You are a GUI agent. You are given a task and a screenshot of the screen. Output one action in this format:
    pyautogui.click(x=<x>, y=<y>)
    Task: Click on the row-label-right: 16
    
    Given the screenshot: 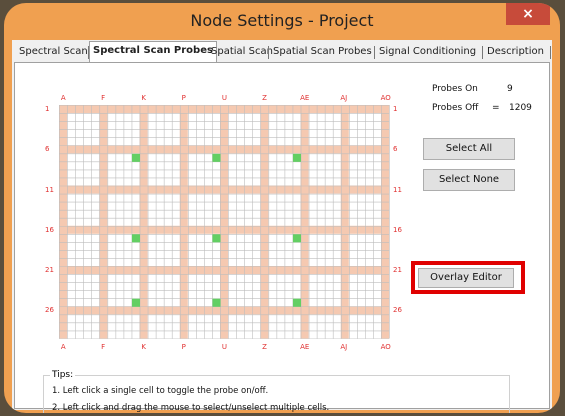 What is the action you would take?
    pyautogui.click(x=397, y=229)
    